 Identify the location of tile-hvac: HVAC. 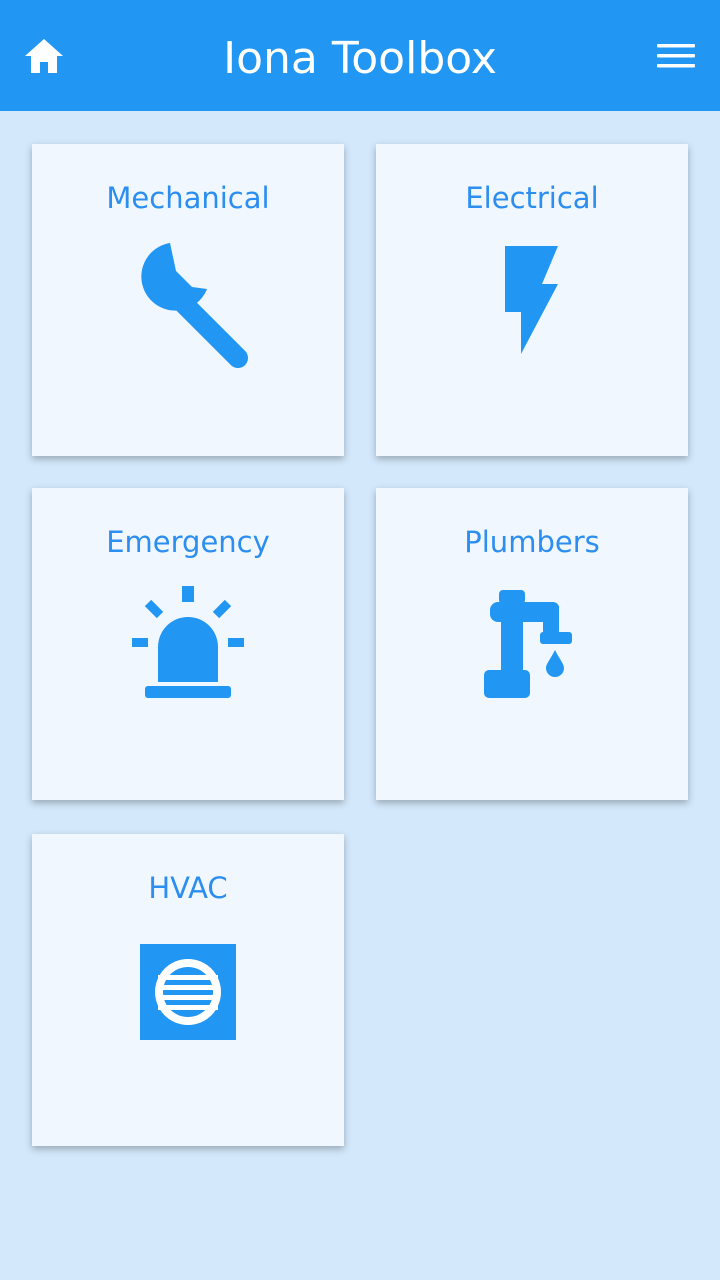
(188, 990).